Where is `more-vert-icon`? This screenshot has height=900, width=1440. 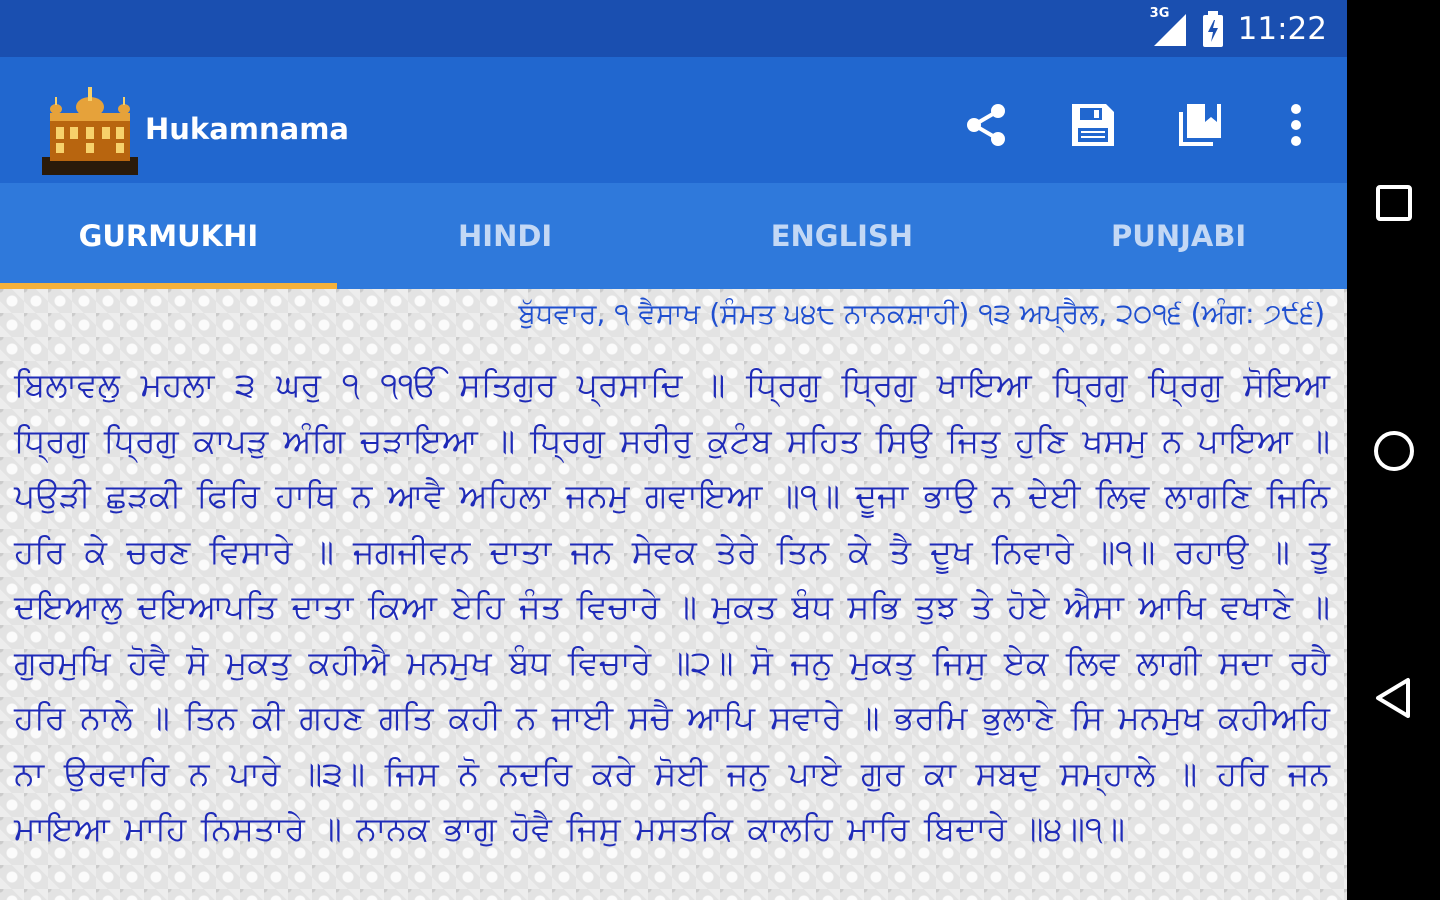
more-vert-icon is located at coordinates (1296, 125).